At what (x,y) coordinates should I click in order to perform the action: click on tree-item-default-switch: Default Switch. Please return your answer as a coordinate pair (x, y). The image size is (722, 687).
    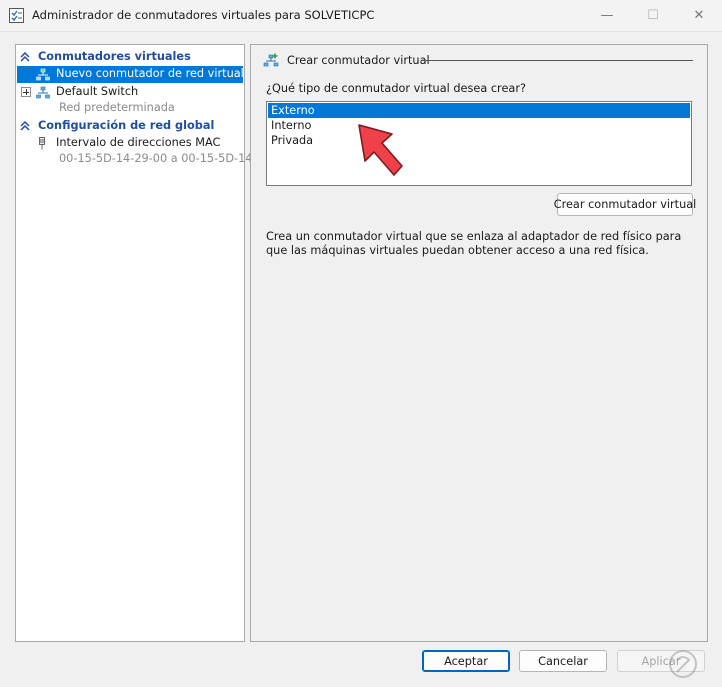
    Looking at the image, I should click on (130, 92).